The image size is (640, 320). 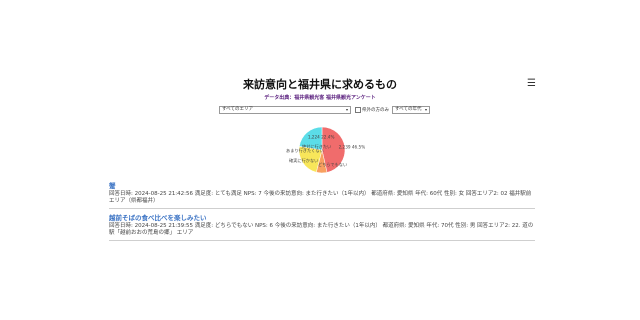 What do you see at coordinates (316, 146) in the screenshot?
I see `pie-category-label: 絶対に行きたい` at bounding box center [316, 146].